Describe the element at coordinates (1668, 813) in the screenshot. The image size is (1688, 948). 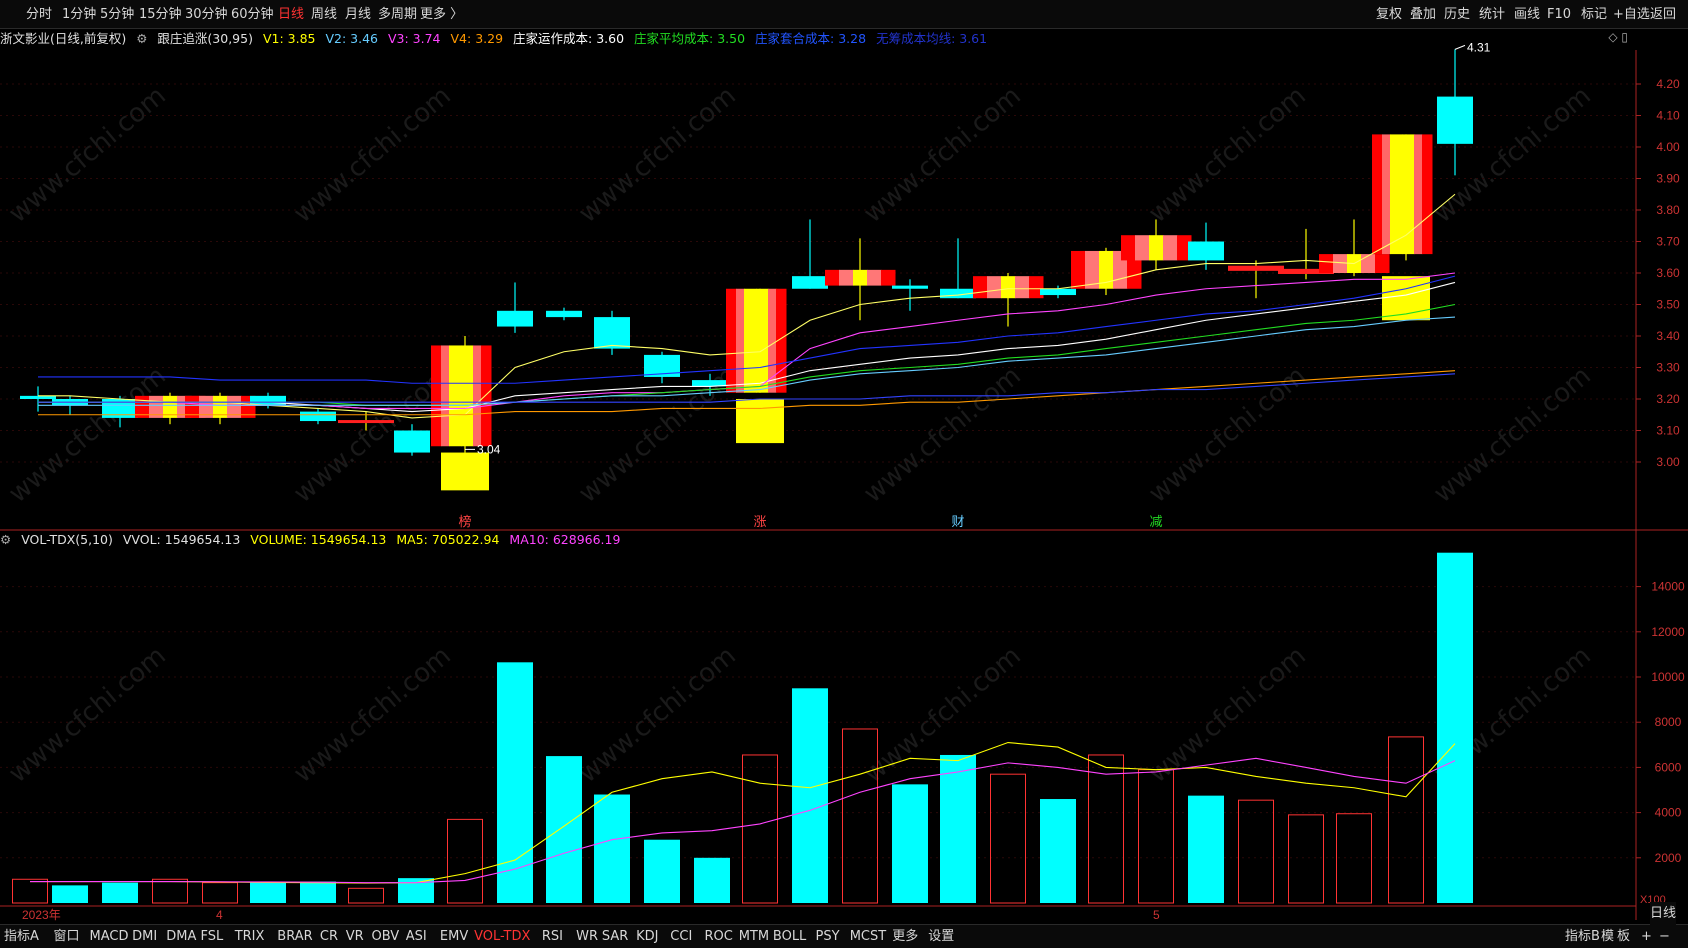
I see `vol-tick-label: 4000` at that location.